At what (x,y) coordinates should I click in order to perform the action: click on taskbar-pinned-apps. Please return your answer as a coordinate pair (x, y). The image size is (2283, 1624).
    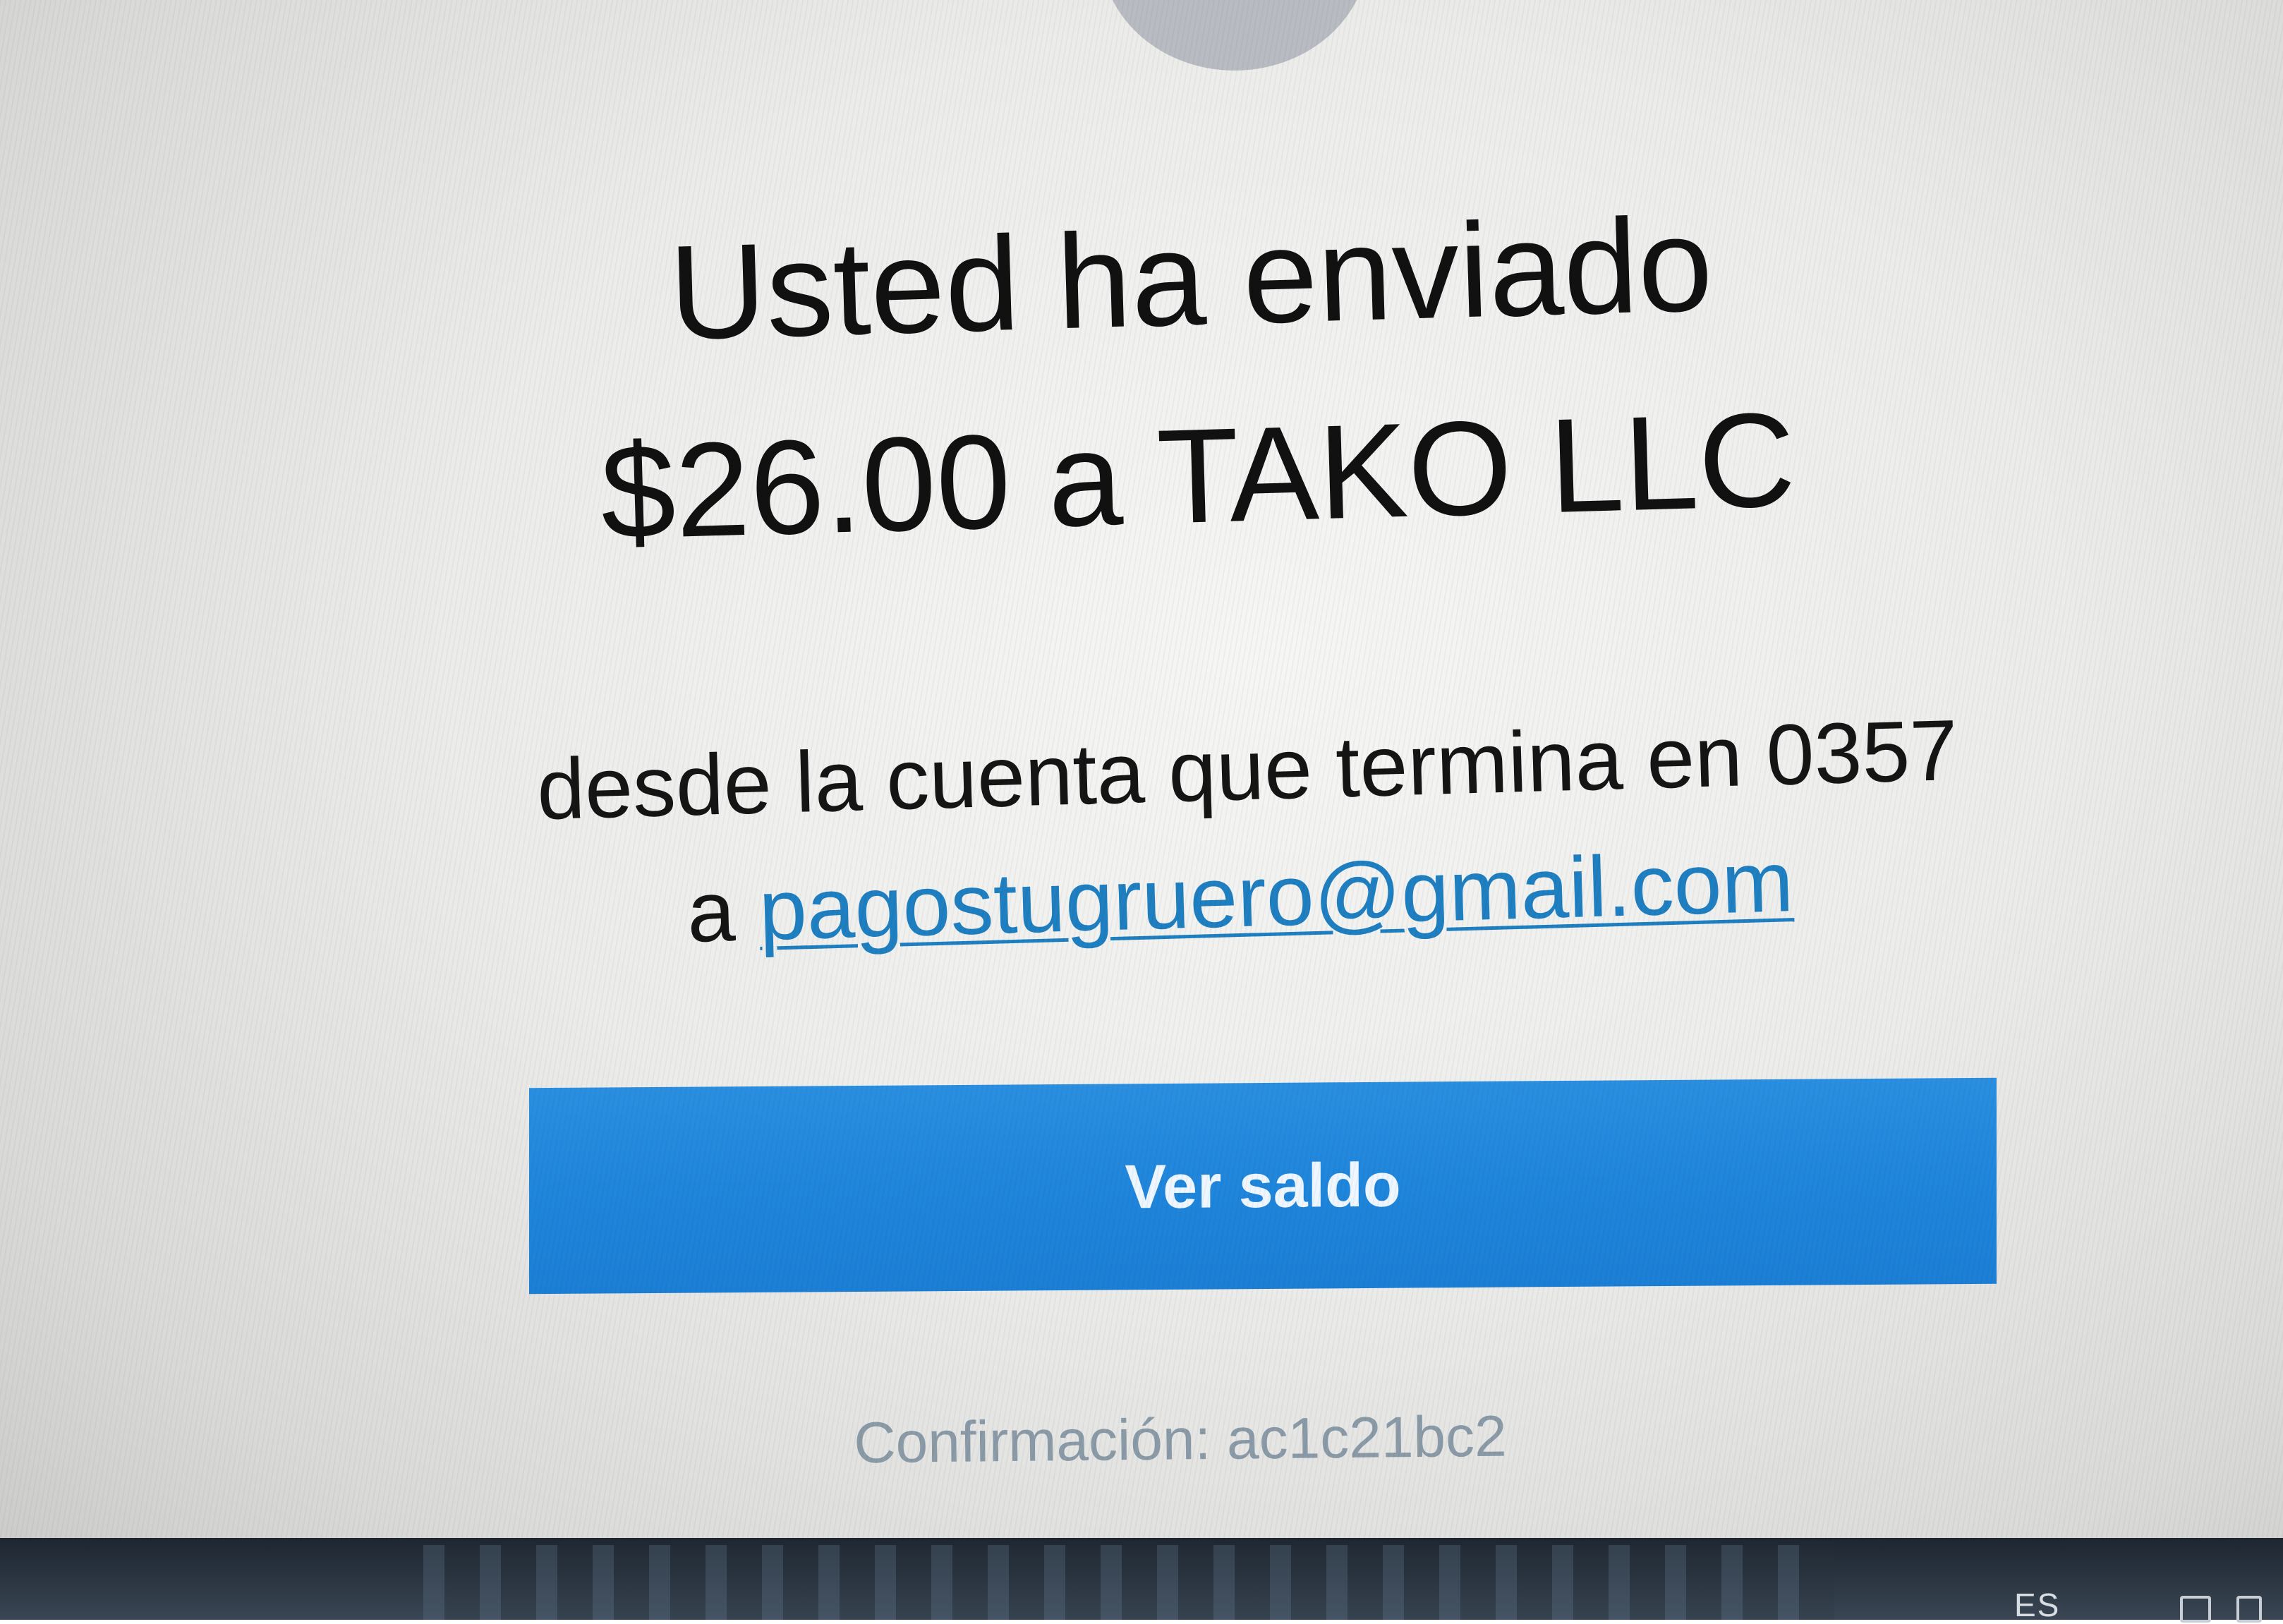
    Looking at the image, I should click on (1128, 1582).